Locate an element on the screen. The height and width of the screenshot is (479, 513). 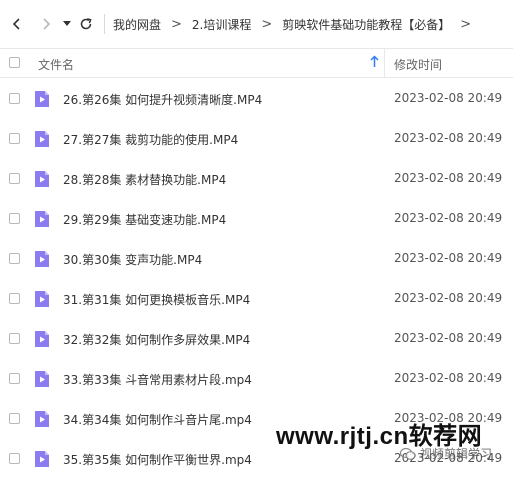
watermark-caption-text: 视频剪辑学习 is located at coordinates (456, 454).